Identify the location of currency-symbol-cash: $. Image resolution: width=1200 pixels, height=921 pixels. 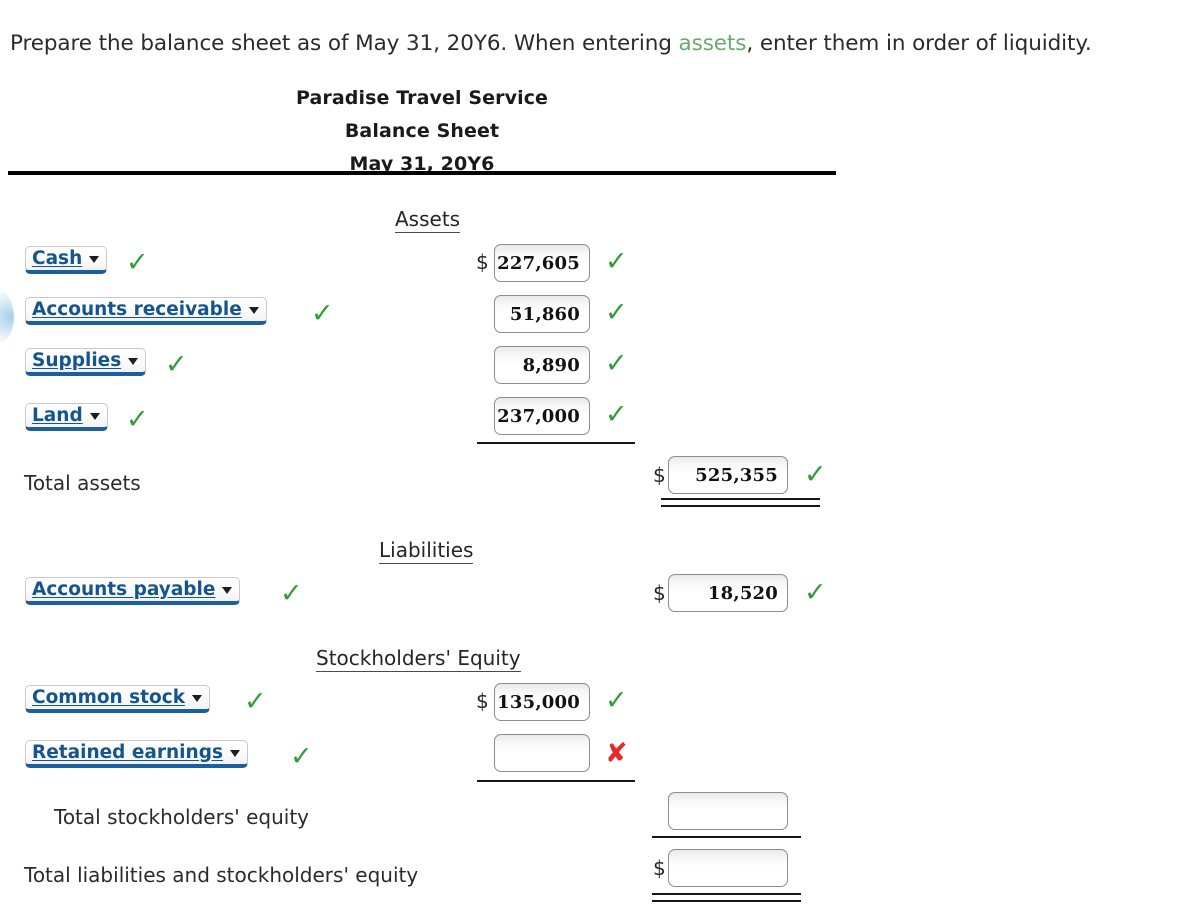
(482, 262).